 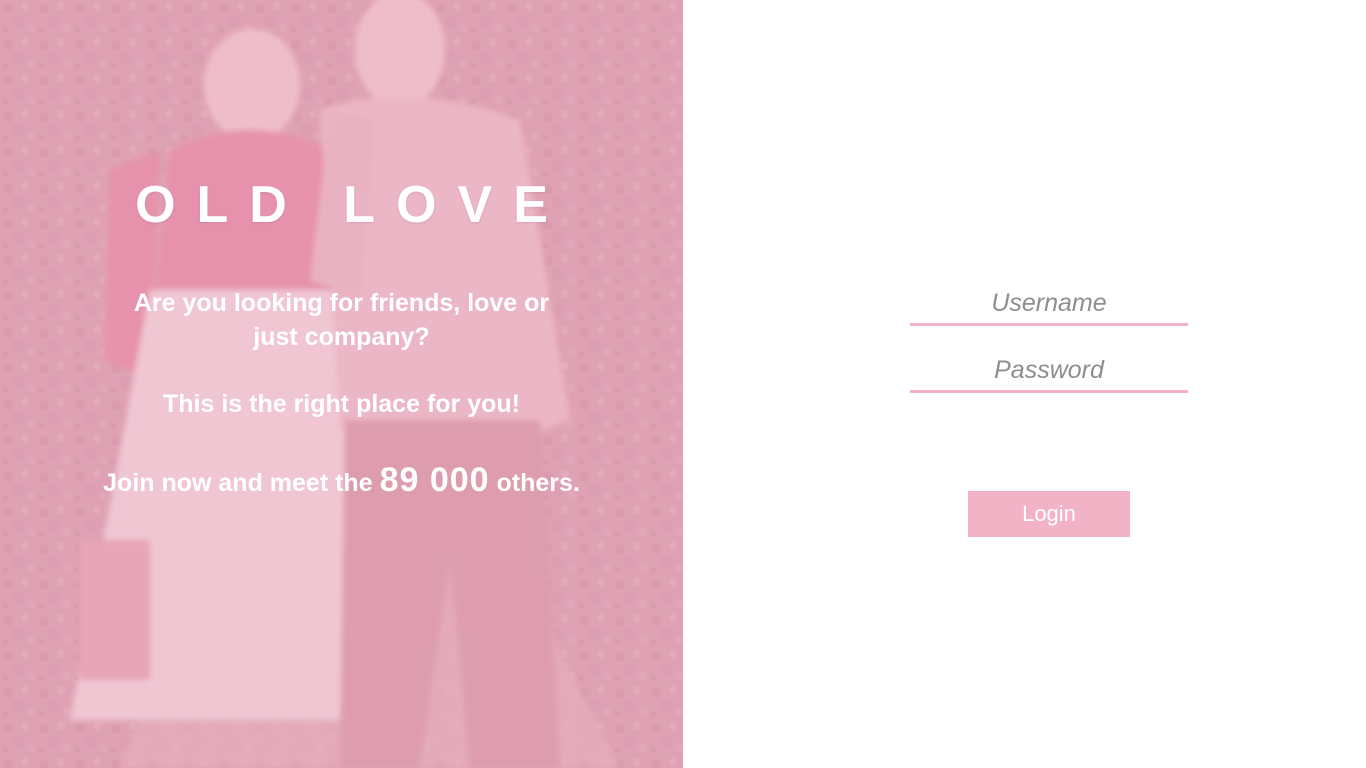 What do you see at coordinates (352, 205) in the screenshot?
I see `brand-title: OLD LOVE` at bounding box center [352, 205].